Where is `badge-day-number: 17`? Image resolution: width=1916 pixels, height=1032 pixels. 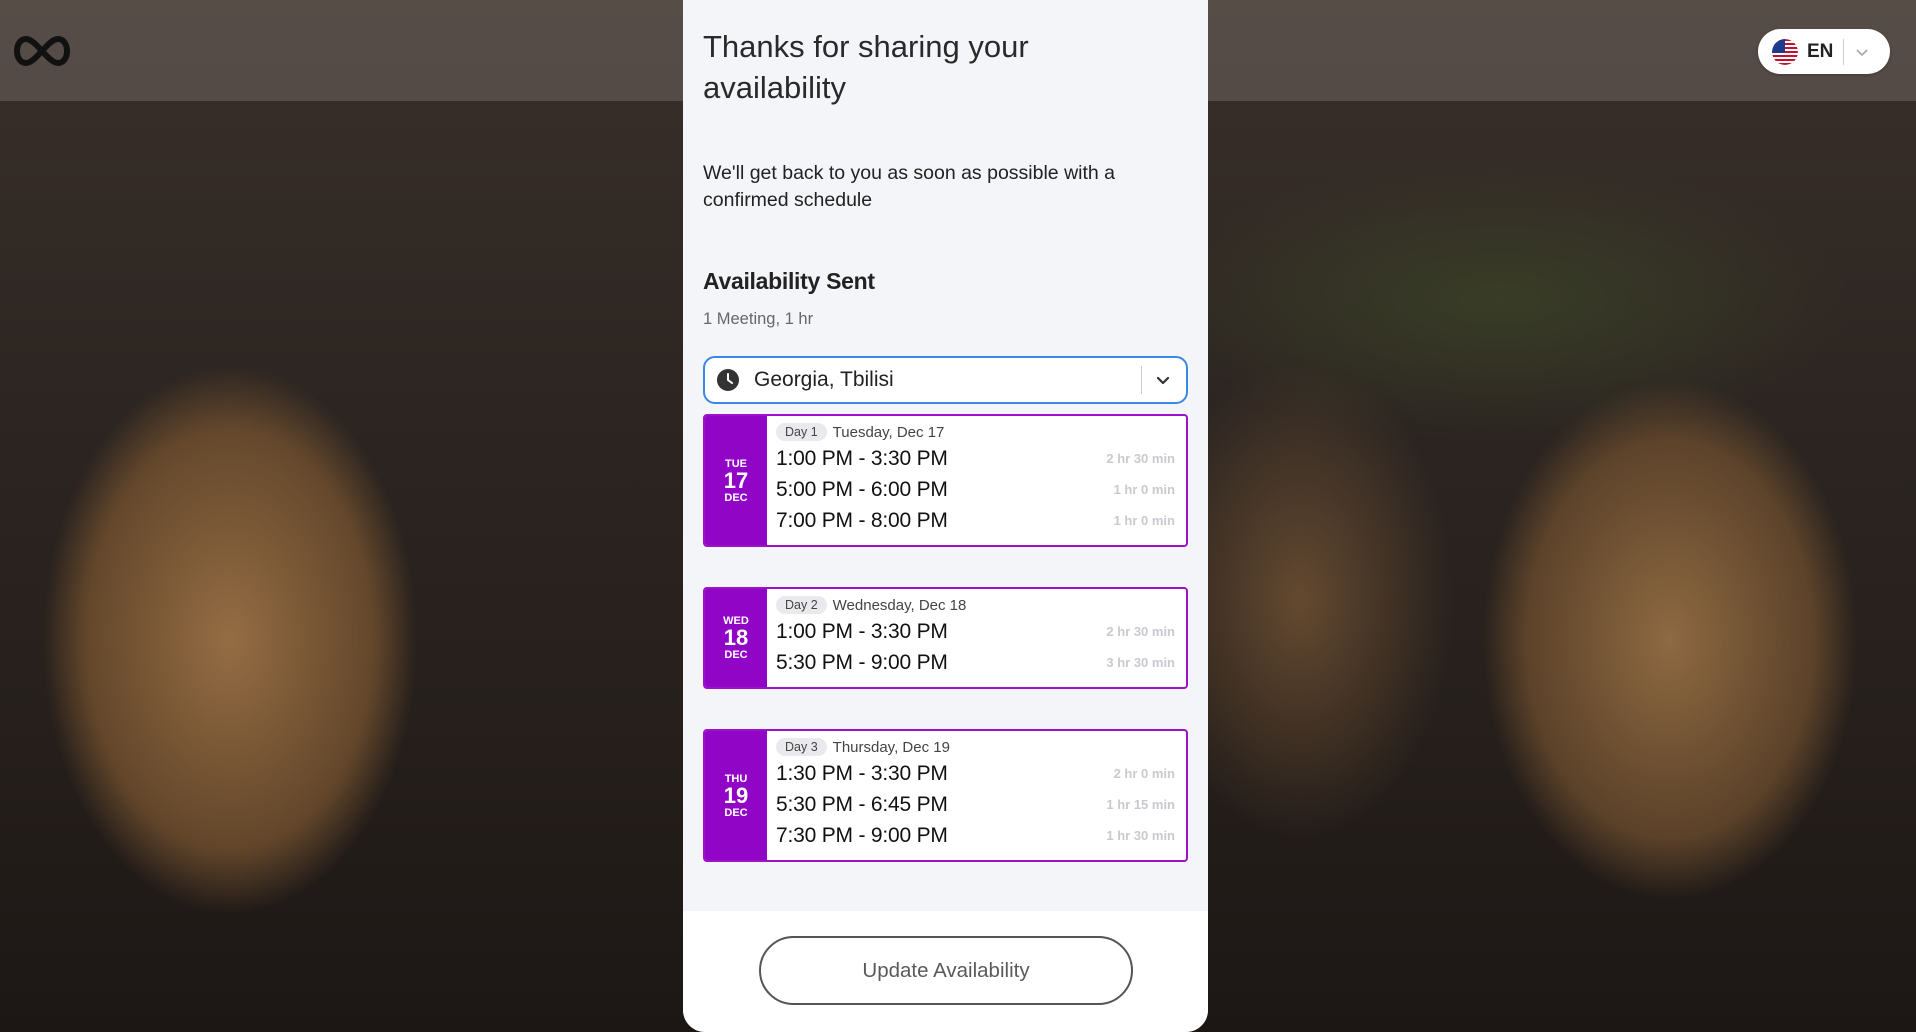
badge-day-number: 17 is located at coordinates (736, 480).